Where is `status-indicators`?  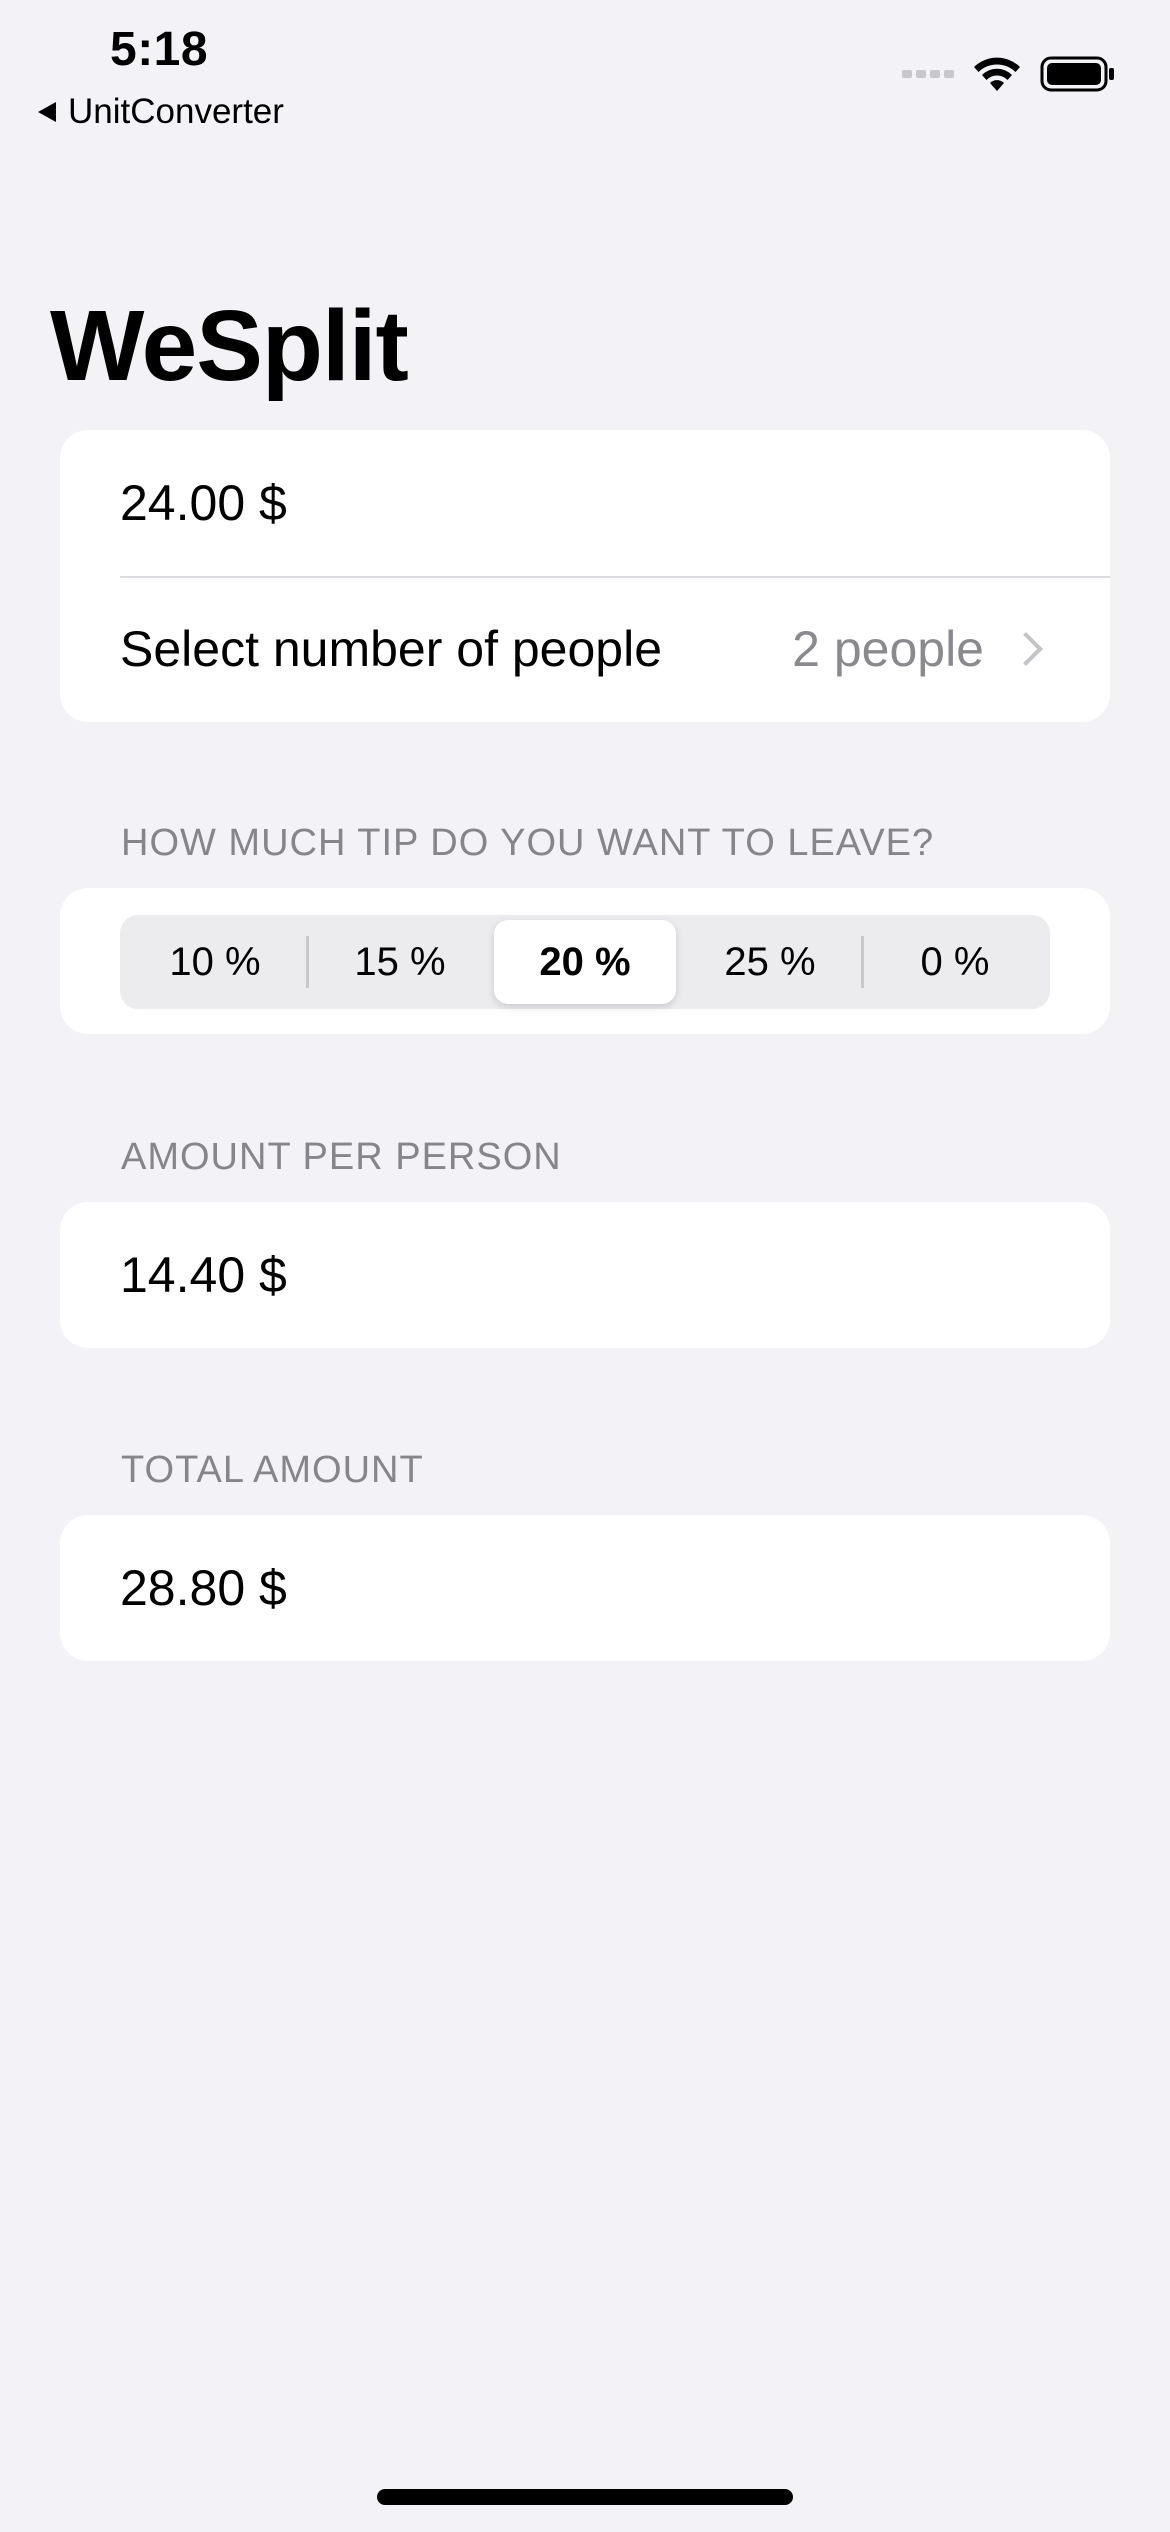
status-indicators is located at coordinates (1009, 74).